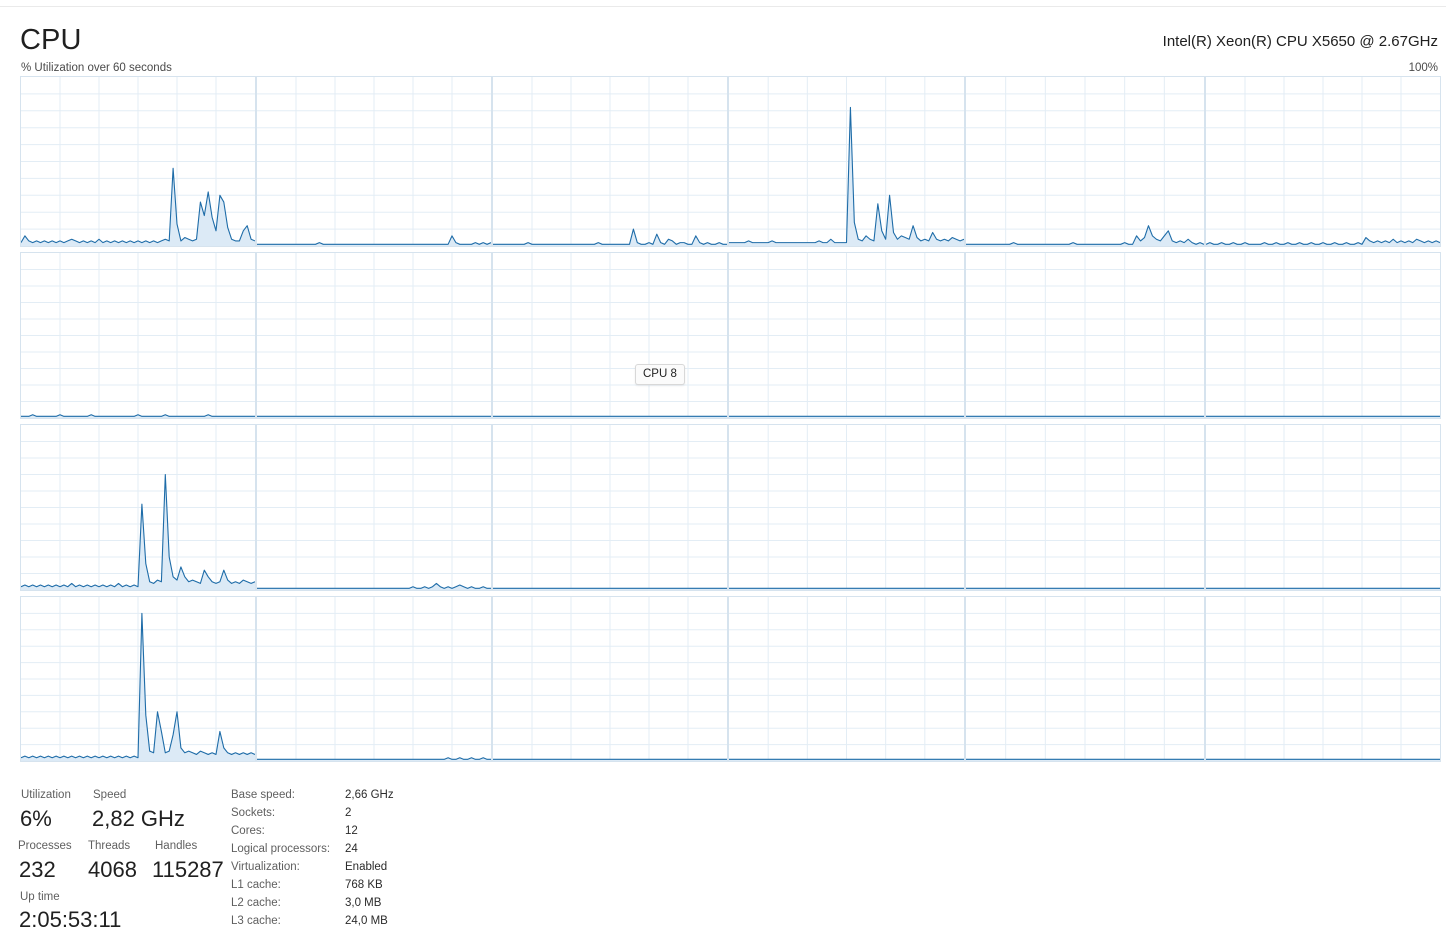 The width and height of the screenshot is (1446, 944). I want to click on cpu-info-value: 12, so click(351, 831).